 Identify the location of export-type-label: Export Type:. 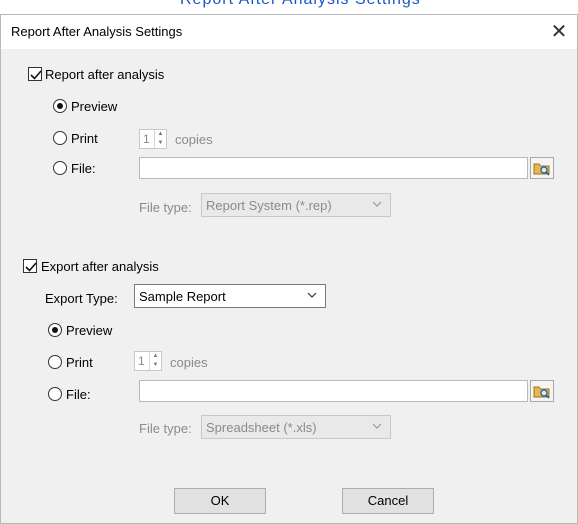
(81, 298).